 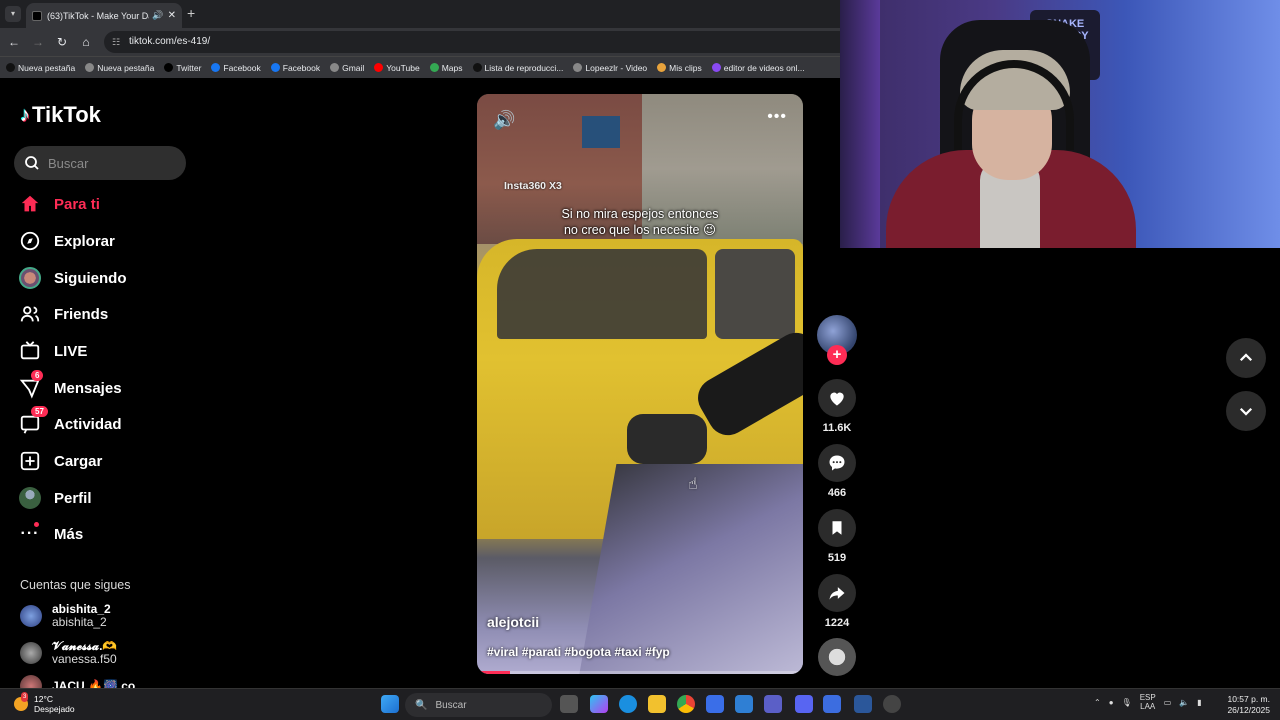 I want to click on more-options-icon: •••, so click(x=777, y=117).